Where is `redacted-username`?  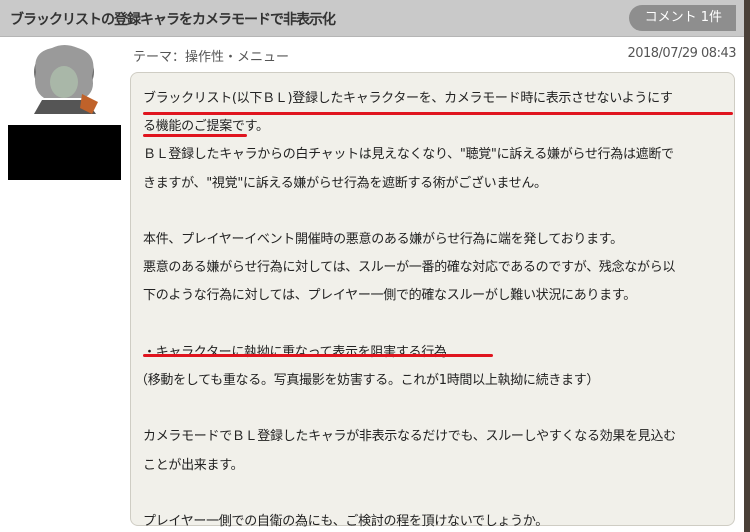 redacted-username is located at coordinates (64, 152).